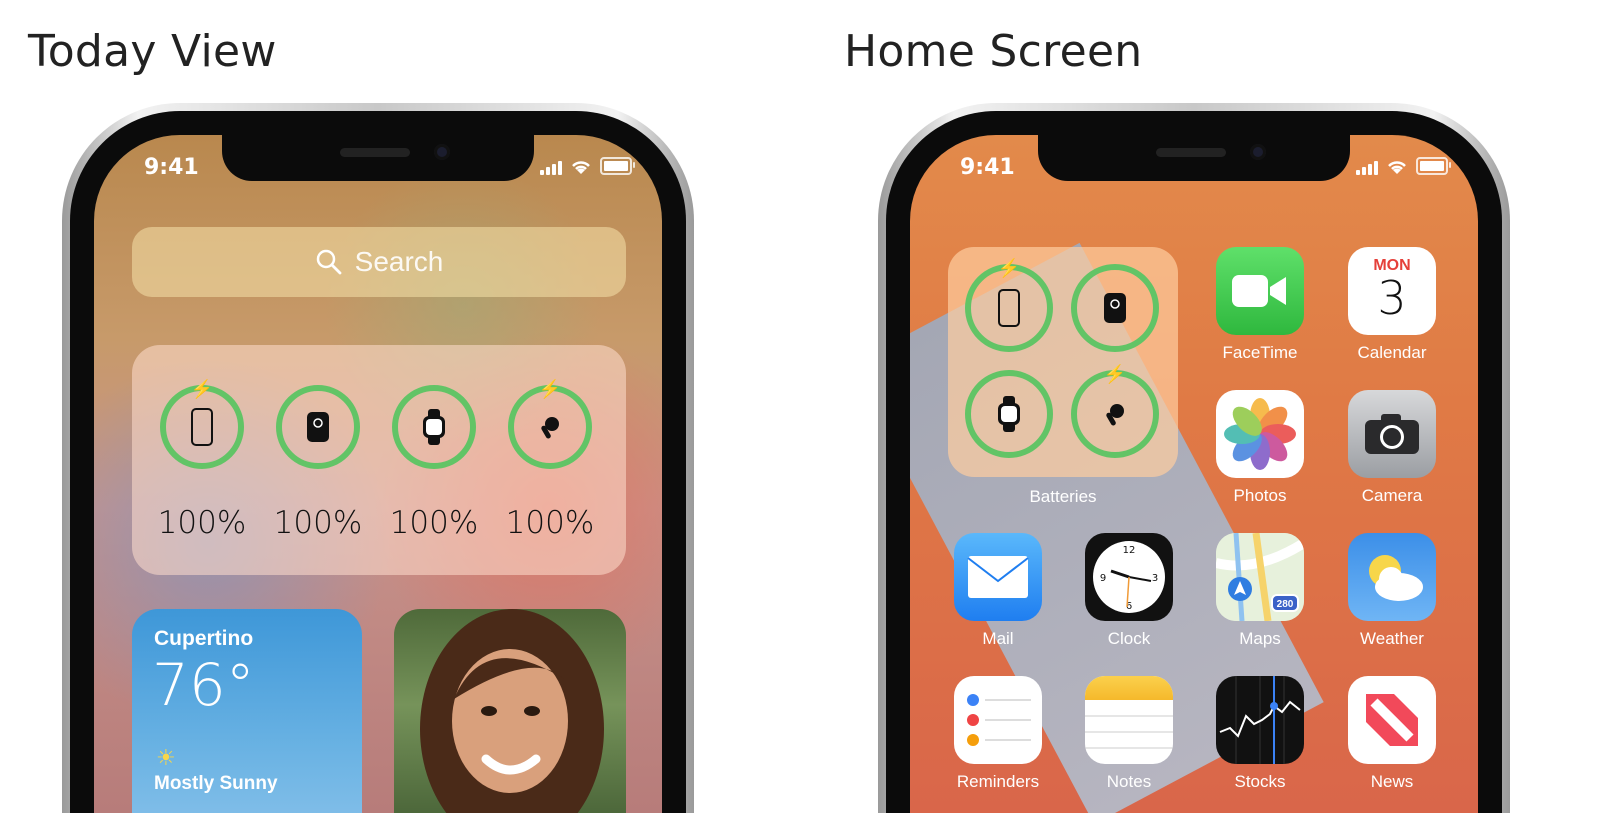 This screenshot has width=1600, height=813. Describe the element at coordinates (1129, 550) in the screenshot. I see `svg-text: 12` at that location.